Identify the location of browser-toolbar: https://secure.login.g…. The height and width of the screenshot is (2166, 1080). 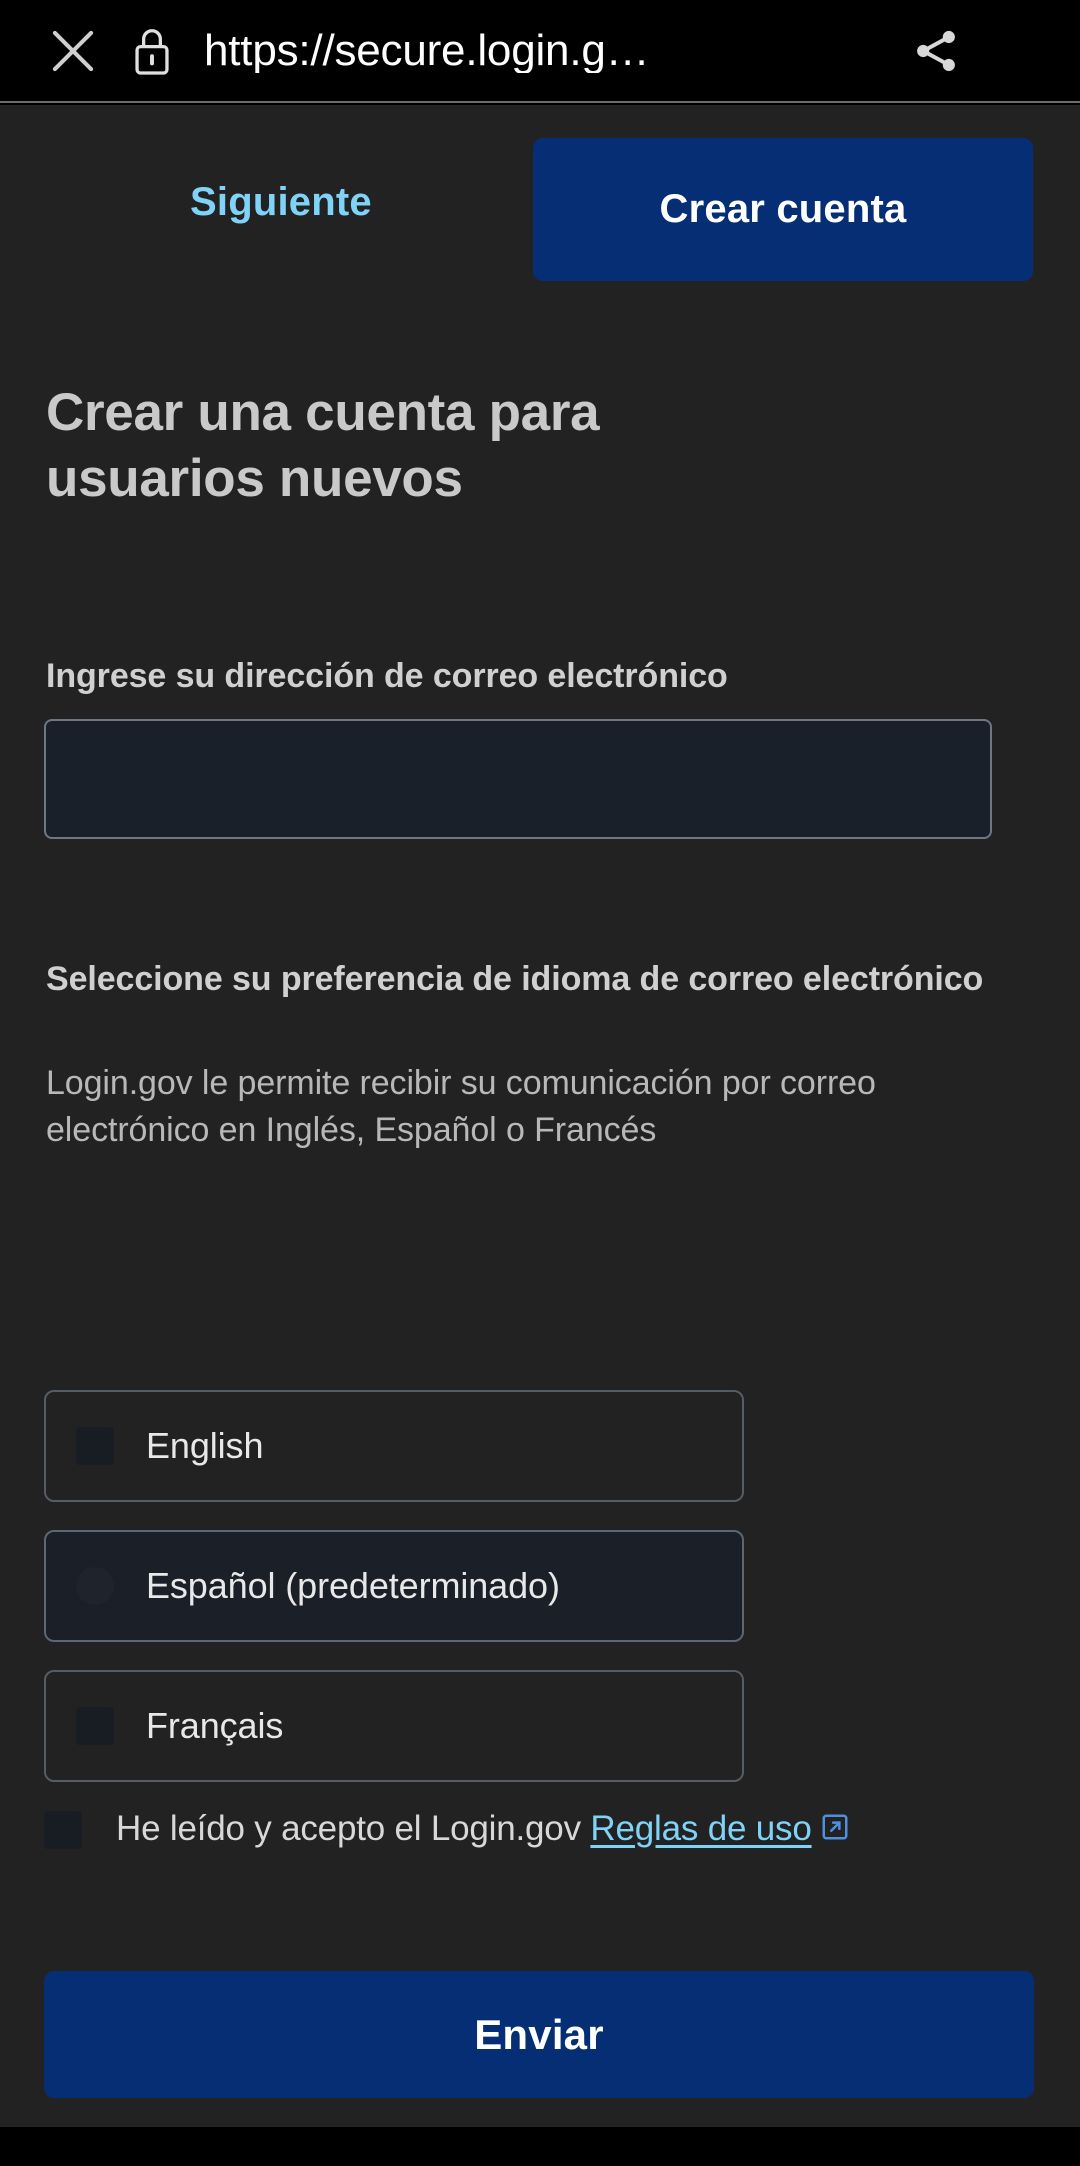
(540, 51).